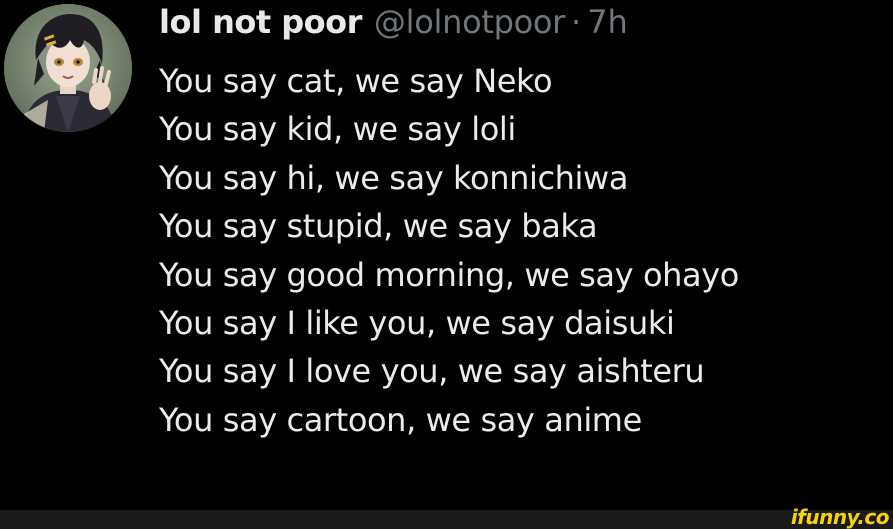  What do you see at coordinates (607, 22) in the screenshot?
I see `timestamp: 7h` at bounding box center [607, 22].